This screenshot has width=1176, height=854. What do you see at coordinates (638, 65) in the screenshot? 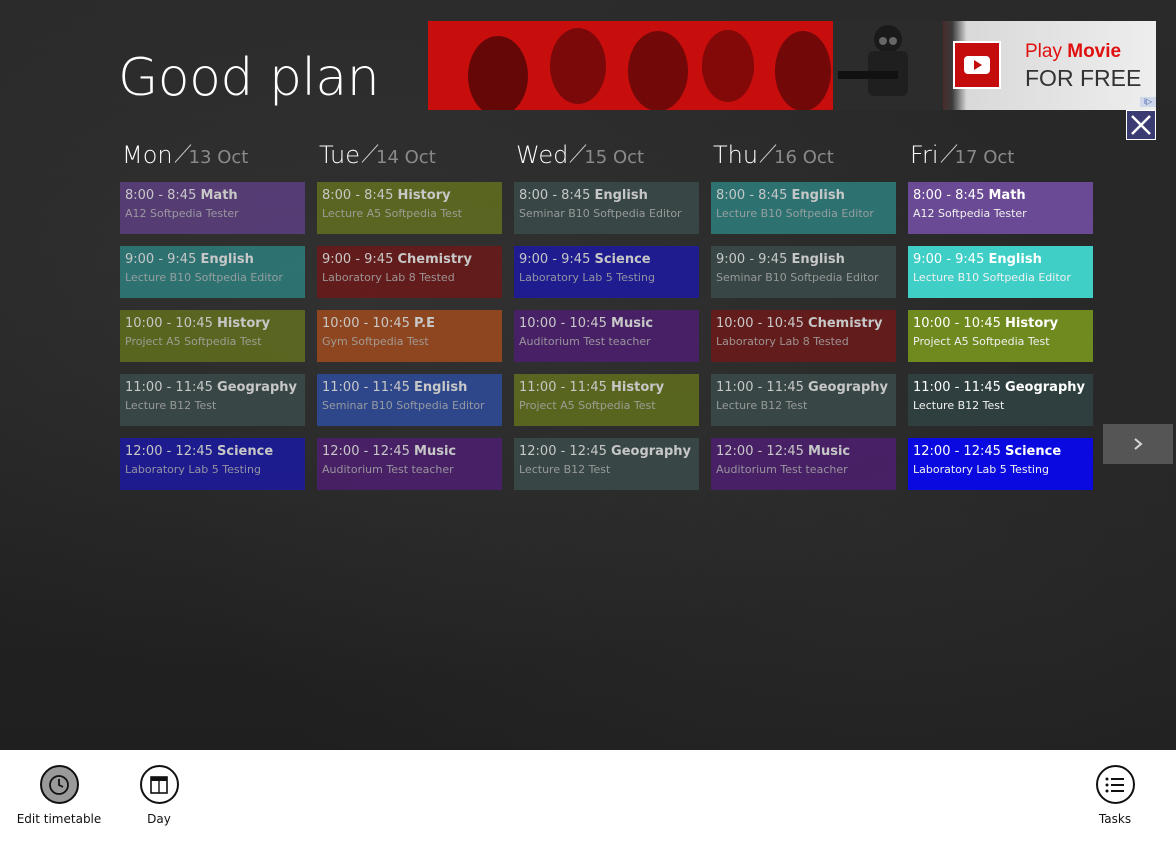
I see `ad-movie-figures-image` at bounding box center [638, 65].